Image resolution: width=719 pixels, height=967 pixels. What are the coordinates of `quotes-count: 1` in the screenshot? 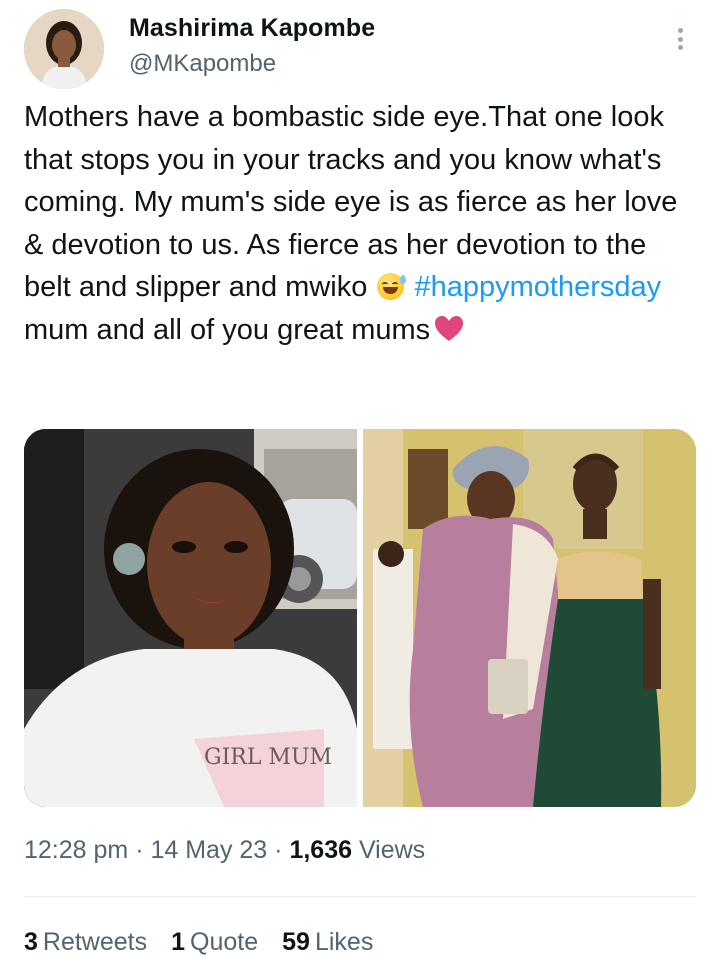 It's located at (178, 942).